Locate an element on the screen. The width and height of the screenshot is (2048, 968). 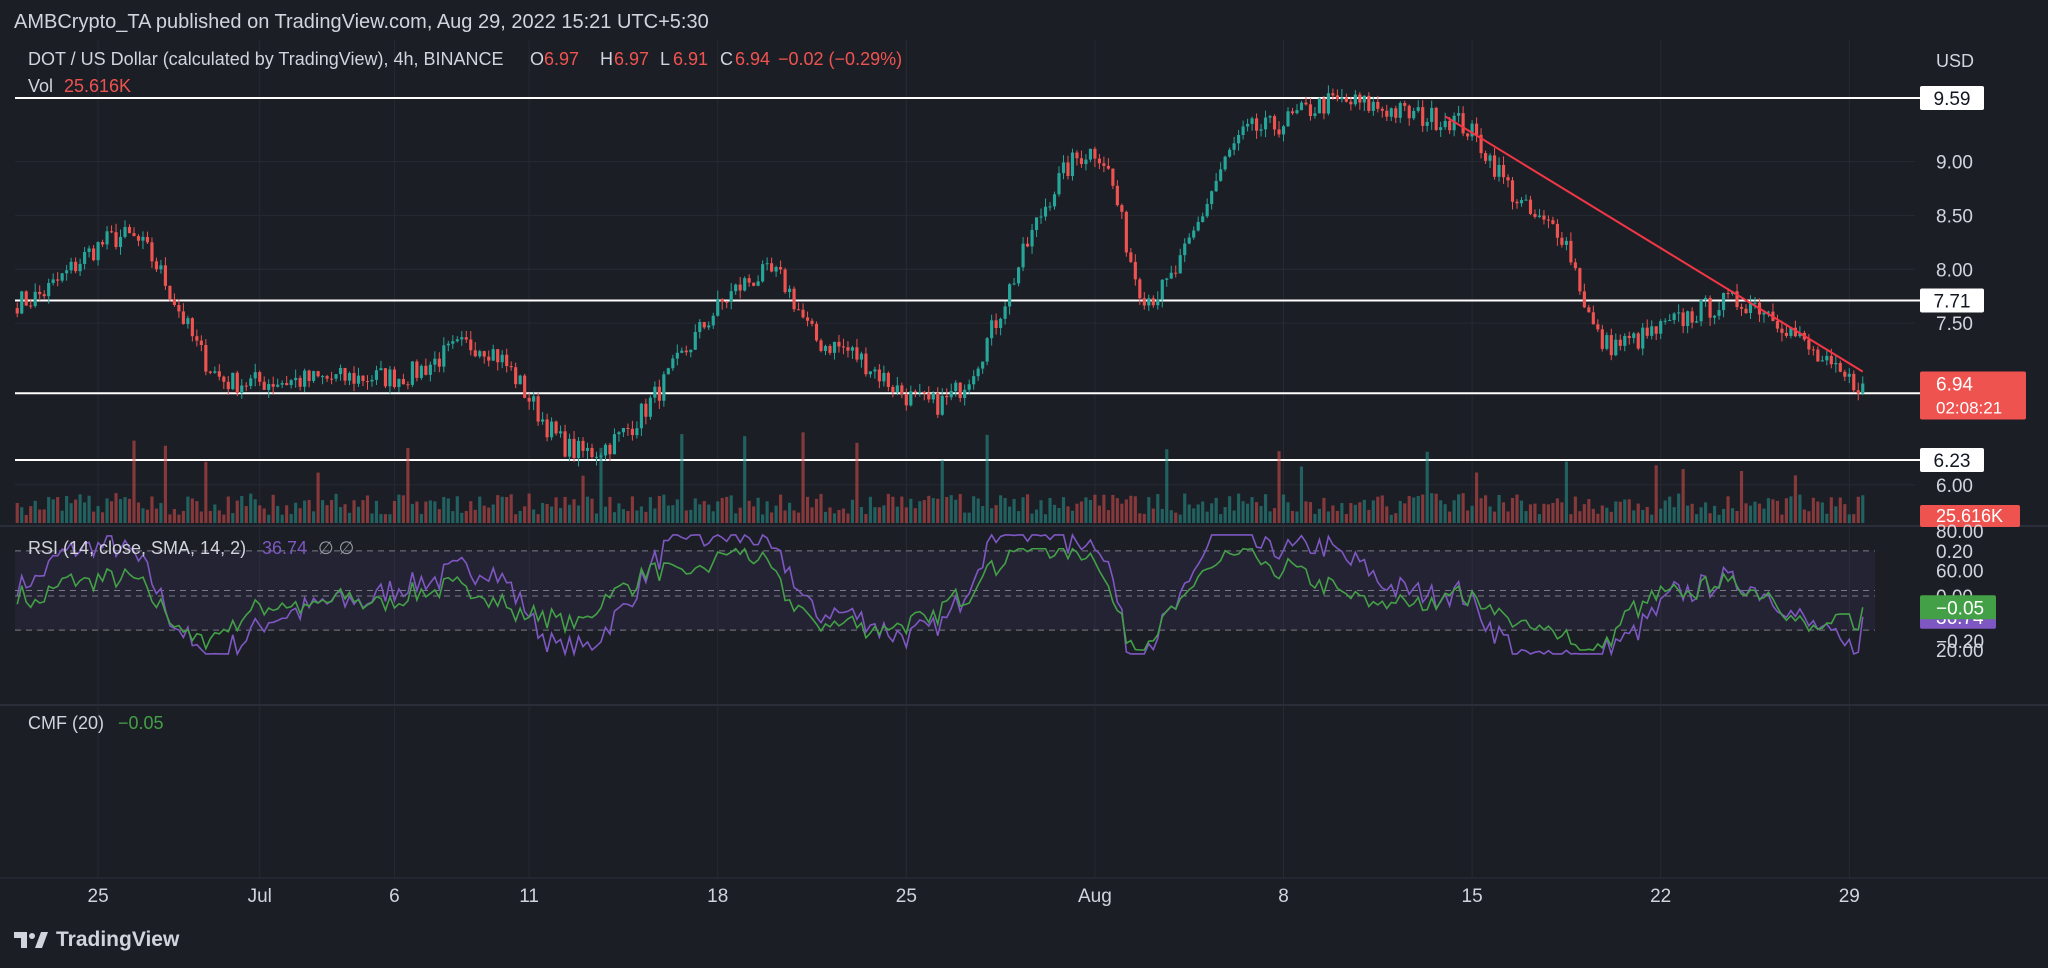
volume-value: 25.616K is located at coordinates (97, 86).